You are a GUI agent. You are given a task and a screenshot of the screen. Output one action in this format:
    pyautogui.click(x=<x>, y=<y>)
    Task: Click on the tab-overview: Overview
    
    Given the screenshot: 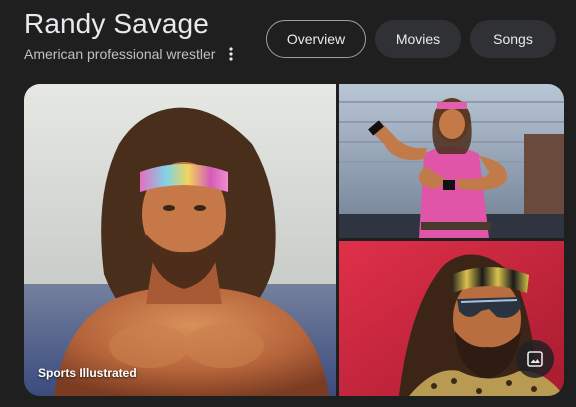 What is the action you would take?
    pyautogui.click(x=316, y=39)
    